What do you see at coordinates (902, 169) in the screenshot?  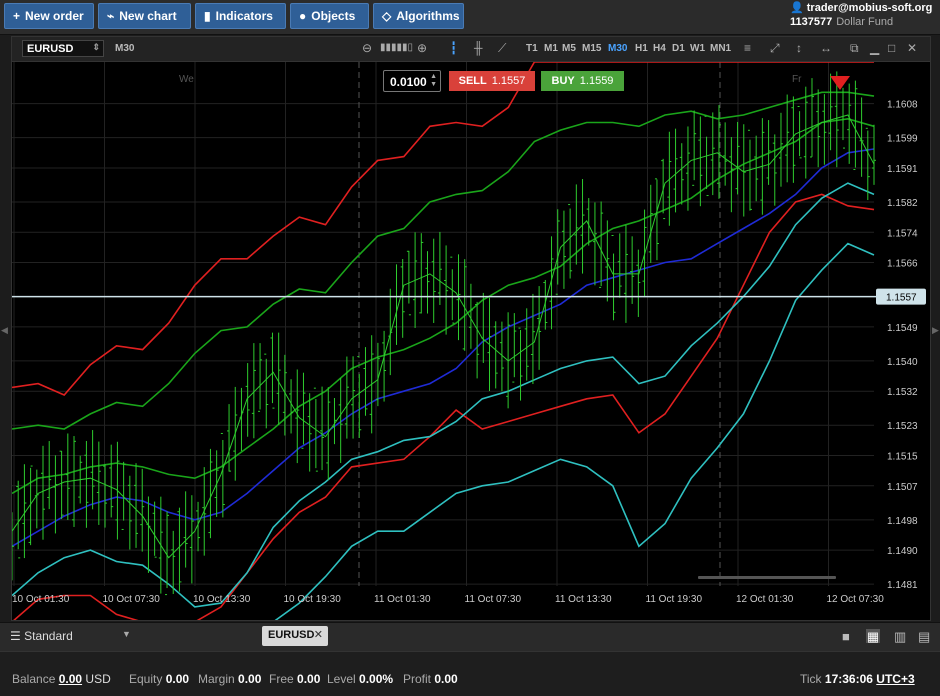 I see `y-tick-label: 1.1591` at bounding box center [902, 169].